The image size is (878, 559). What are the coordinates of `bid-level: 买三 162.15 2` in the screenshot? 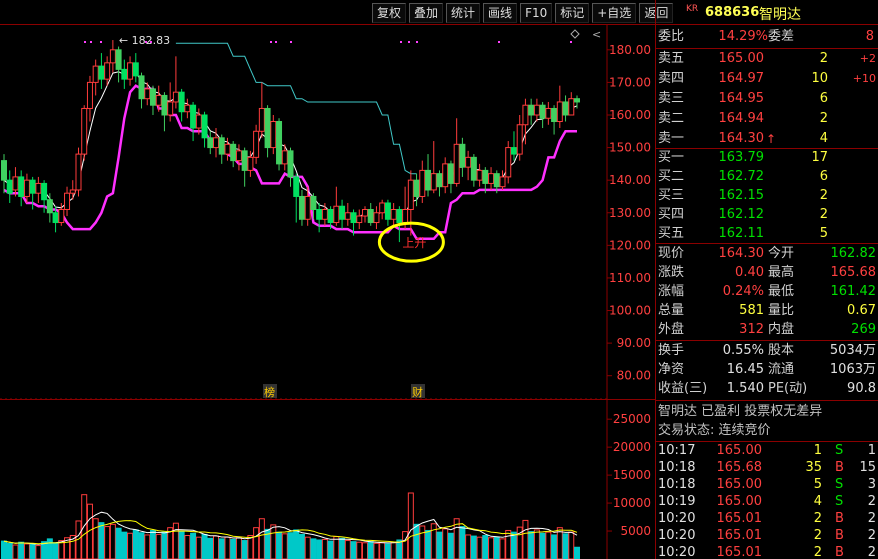 It's located at (767, 196).